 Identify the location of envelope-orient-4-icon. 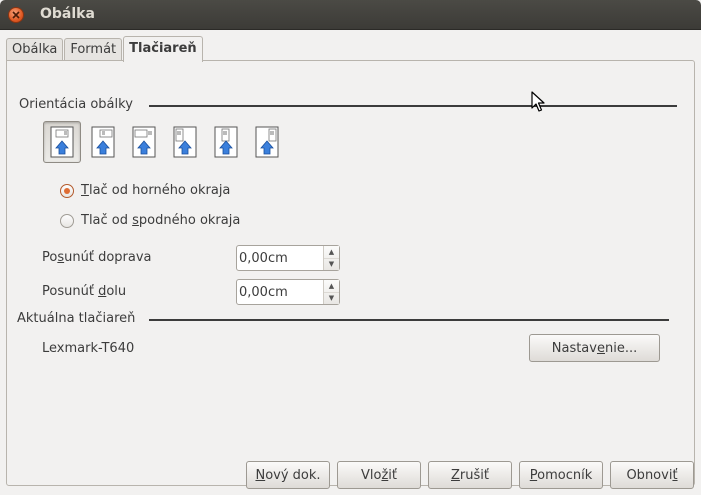
(185, 142).